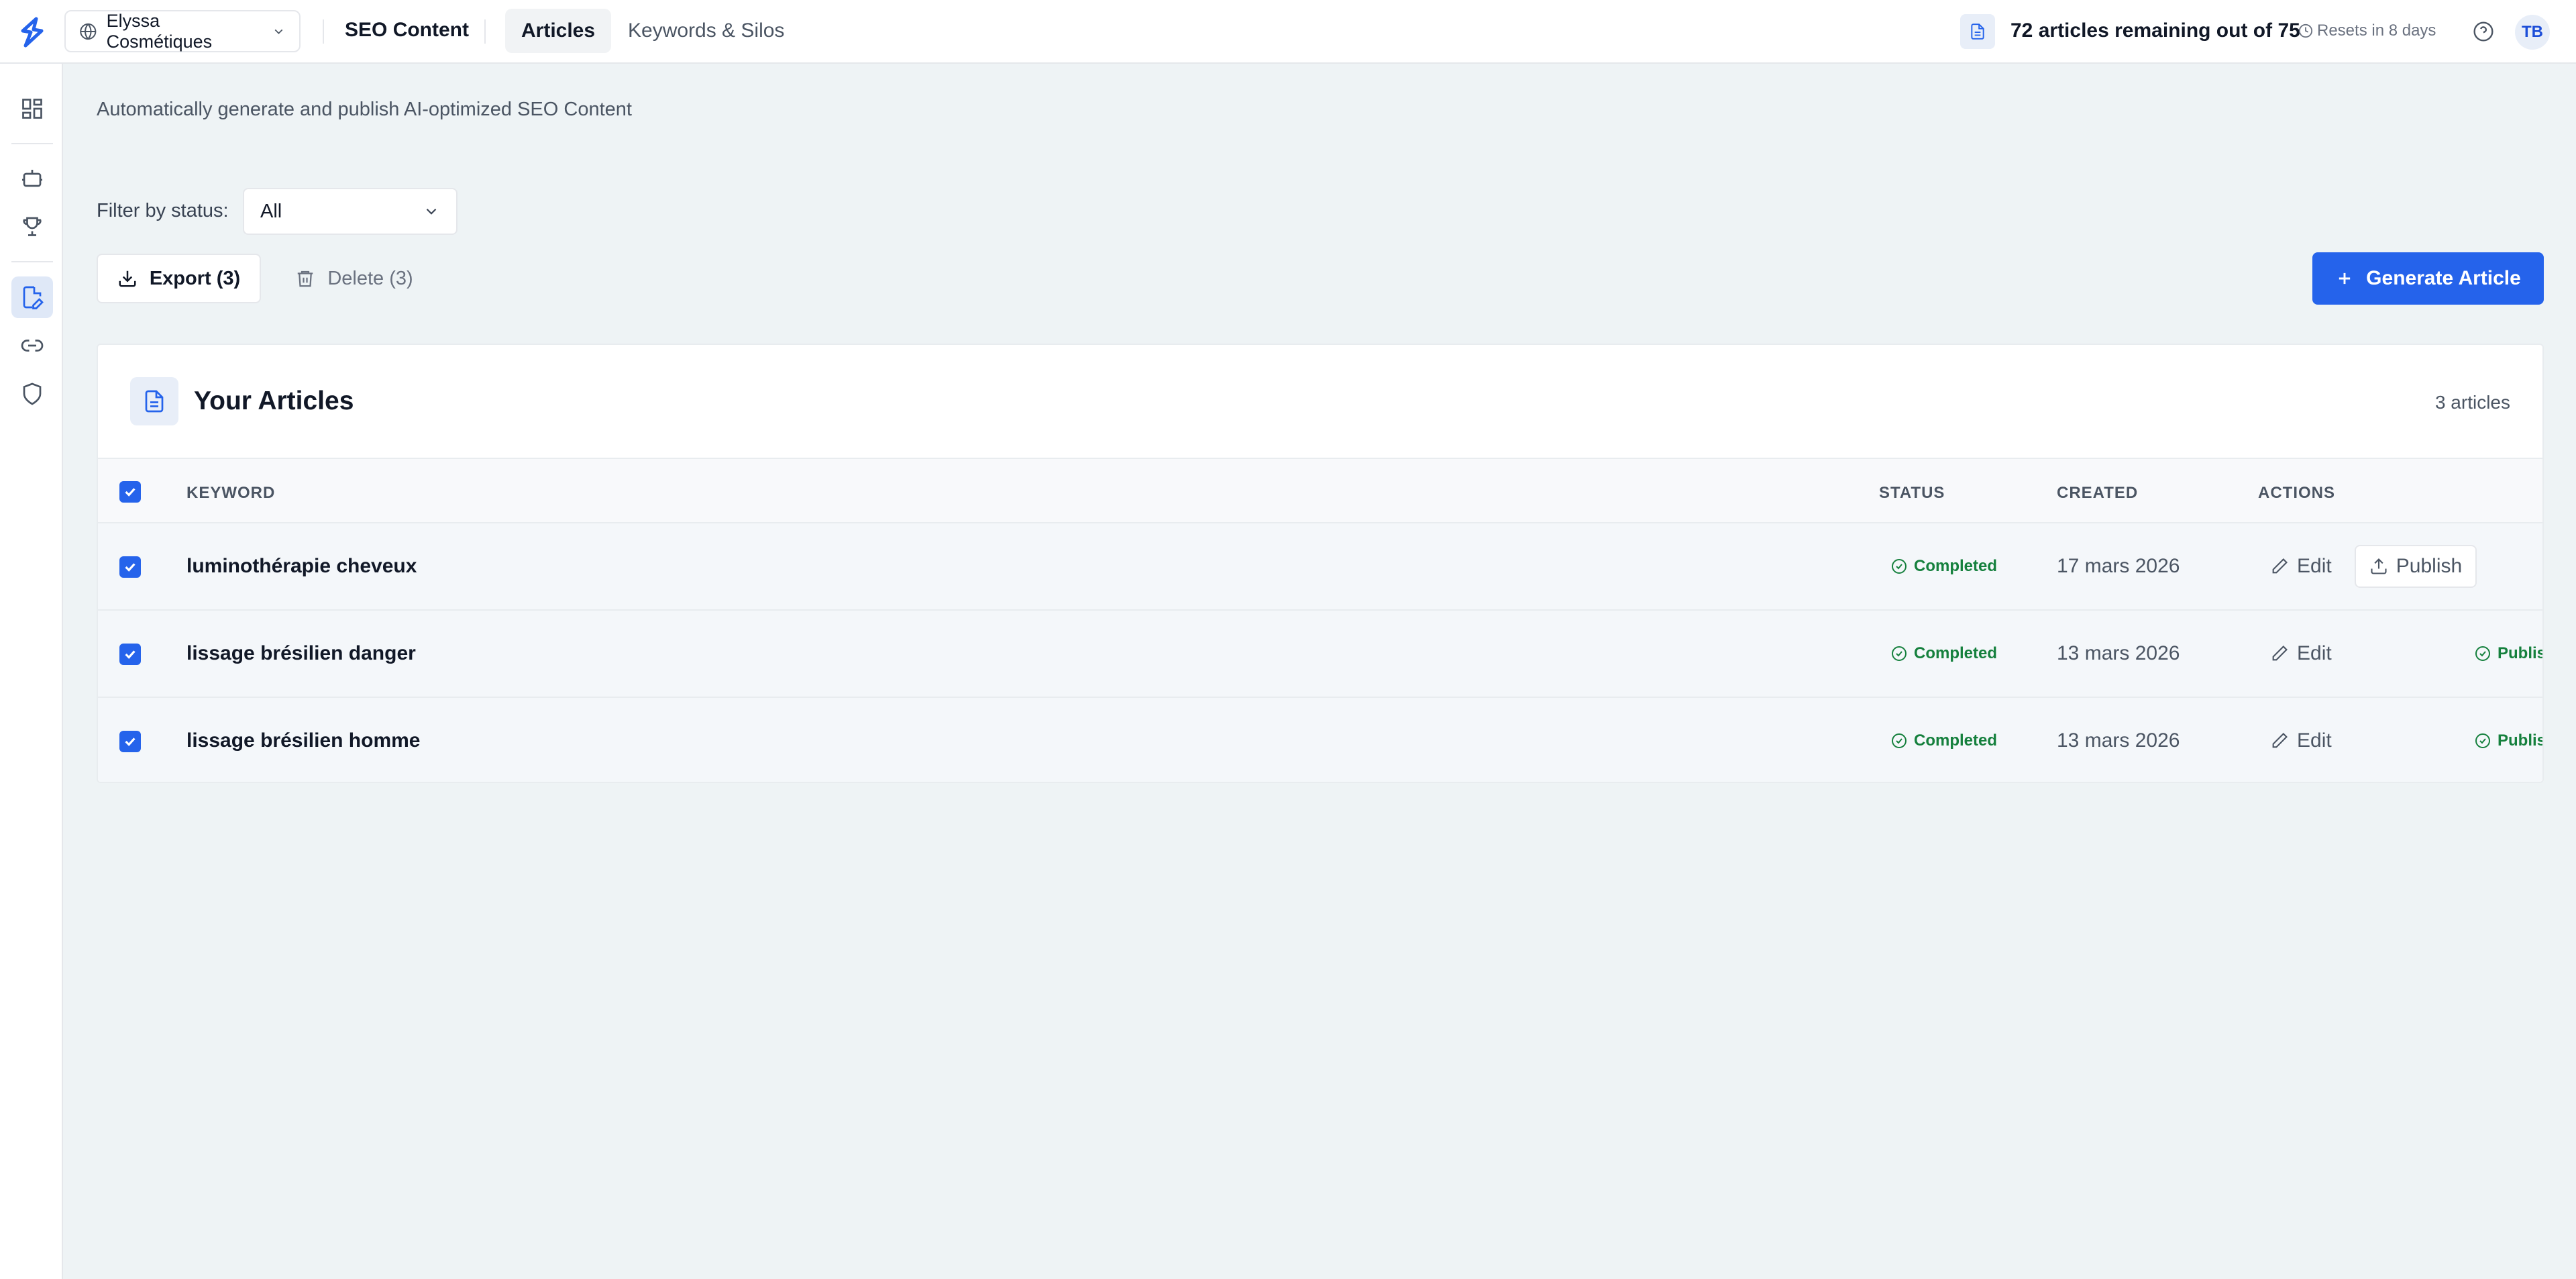  What do you see at coordinates (163, 210) in the screenshot?
I see `filter-label: Filter by status:` at bounding box center [163, 210].